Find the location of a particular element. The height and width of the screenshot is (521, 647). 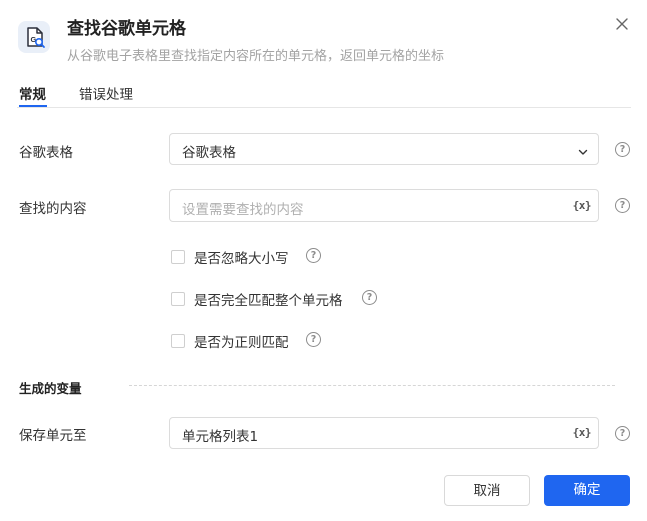

save-variable-value: 单元格列表1 is located at coordinates (220, 437).